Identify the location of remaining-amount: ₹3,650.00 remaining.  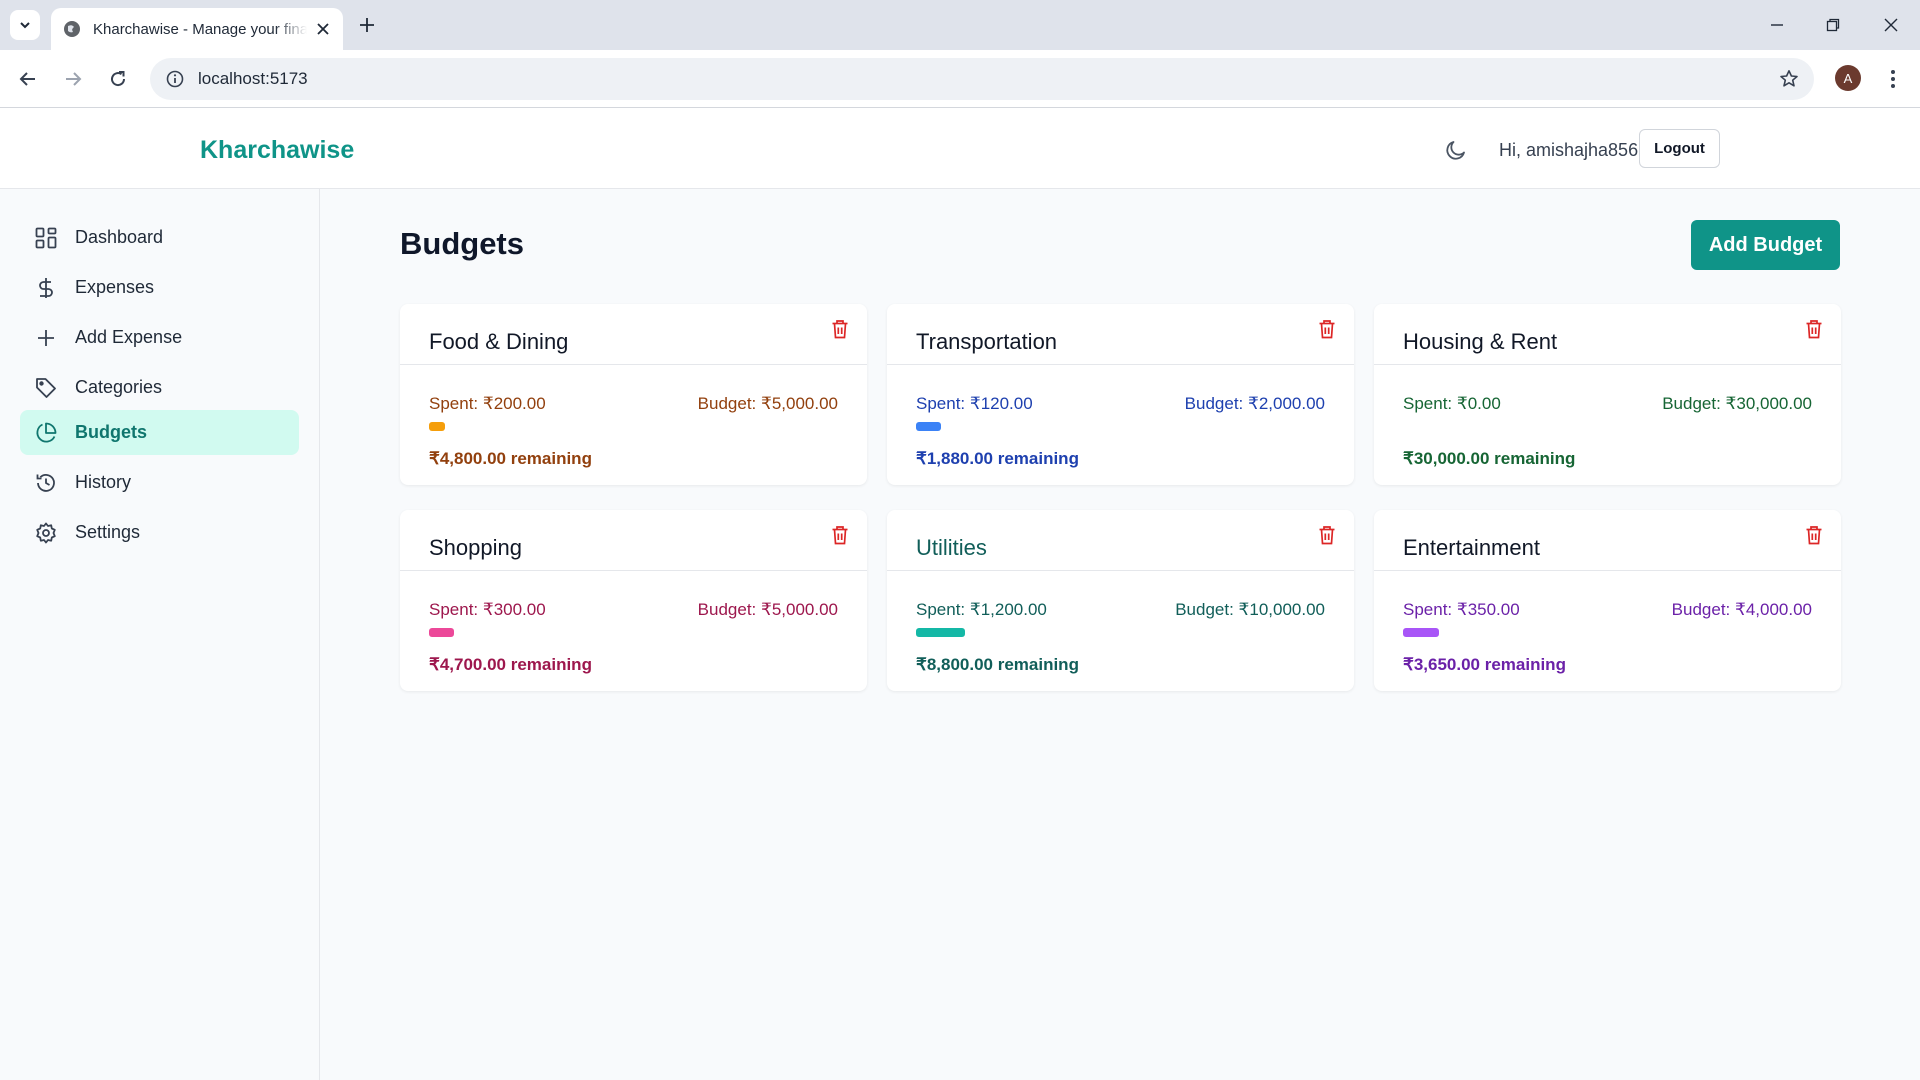
(1484, 664).